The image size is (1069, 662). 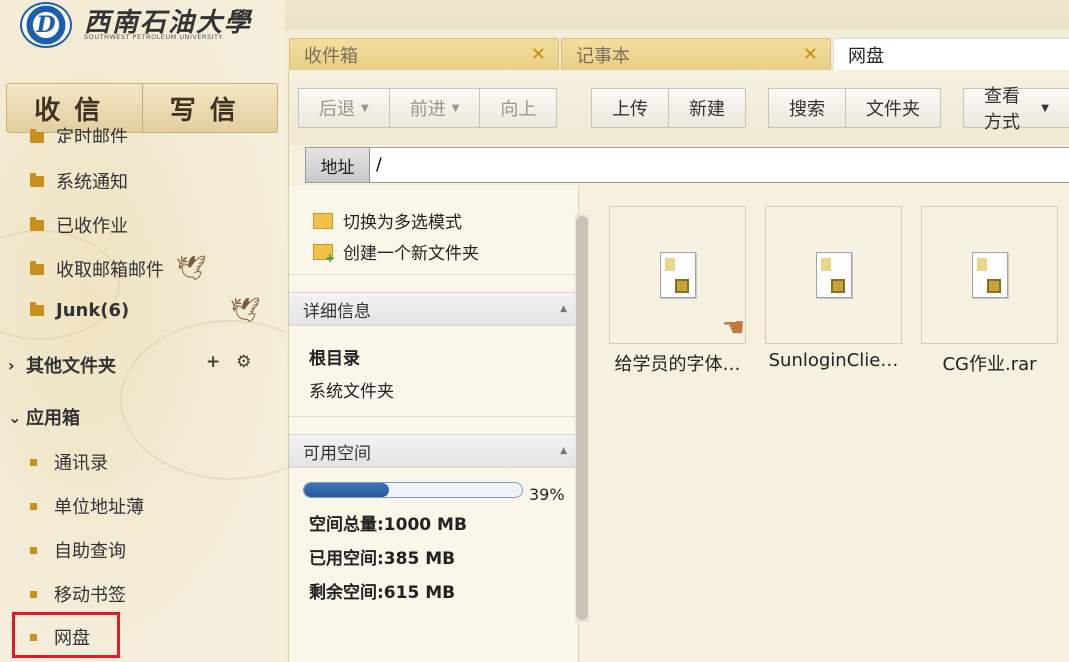 I want to click on university-emblem-icon: D, so click(x=46, y=25).